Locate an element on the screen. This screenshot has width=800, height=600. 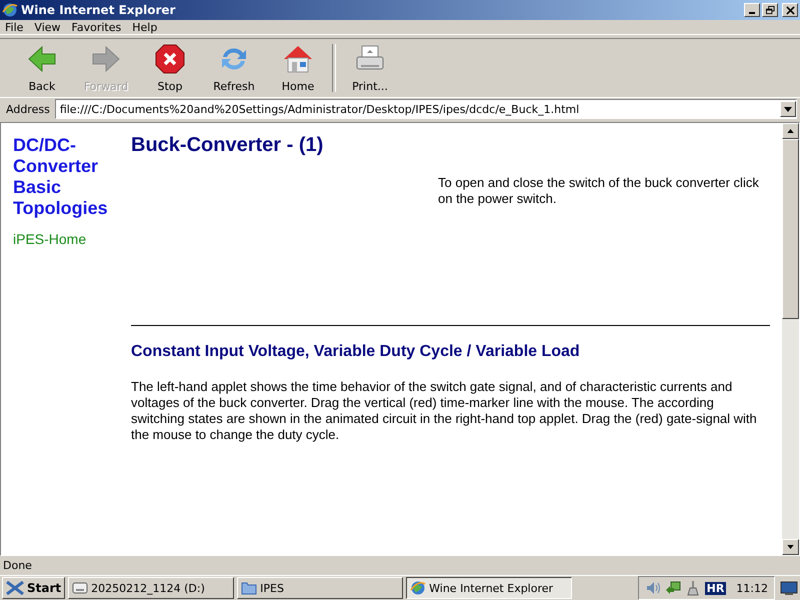
paragraph: The left-hand applet shows the time behavior of the switch gate signal, and of characteristic currents and voltages of the buck converter. Drag the vertical (red) time-marker line with the mouse. The according switching states are shown in the animated circuit in the right-hand top applet. Drag the (red) gate-signal with the mouse to change the duty cycle. is located at coordinates (444, 411).